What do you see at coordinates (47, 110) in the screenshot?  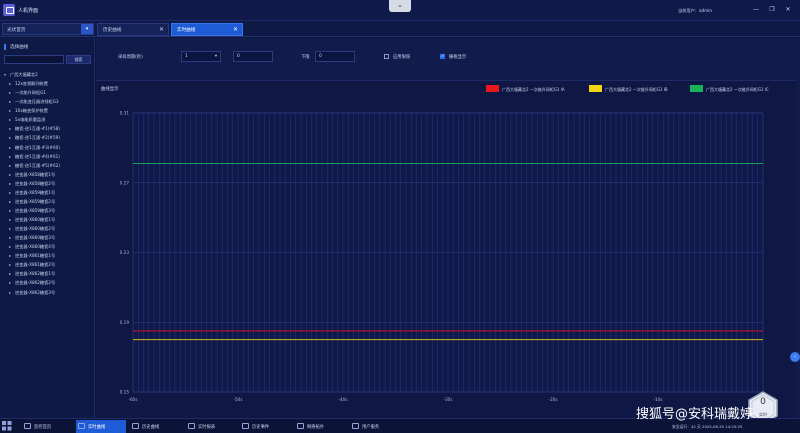 I see `tree-item: ▸ 10x箱变保护装置` at bounding box center [47, 110].